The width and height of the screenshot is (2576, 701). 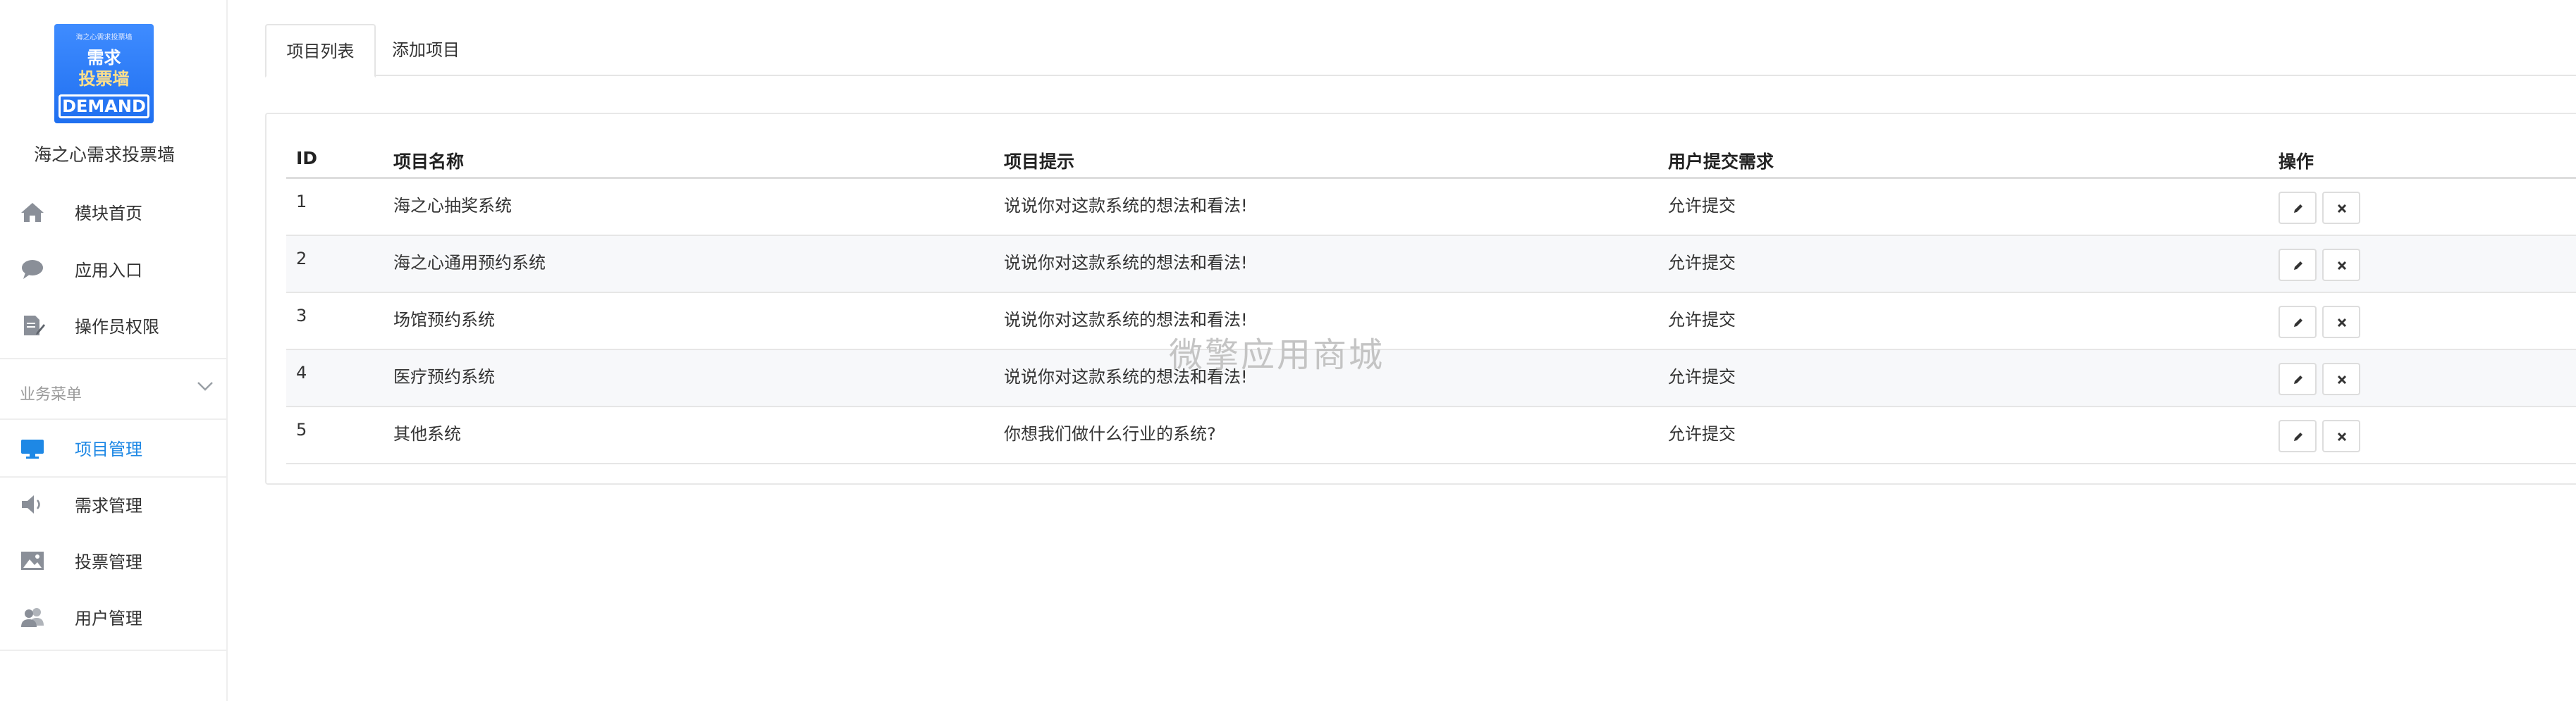 I want to click on sidebar-item-operator-permissions: 操作员权限, so click(x=113, y=325).